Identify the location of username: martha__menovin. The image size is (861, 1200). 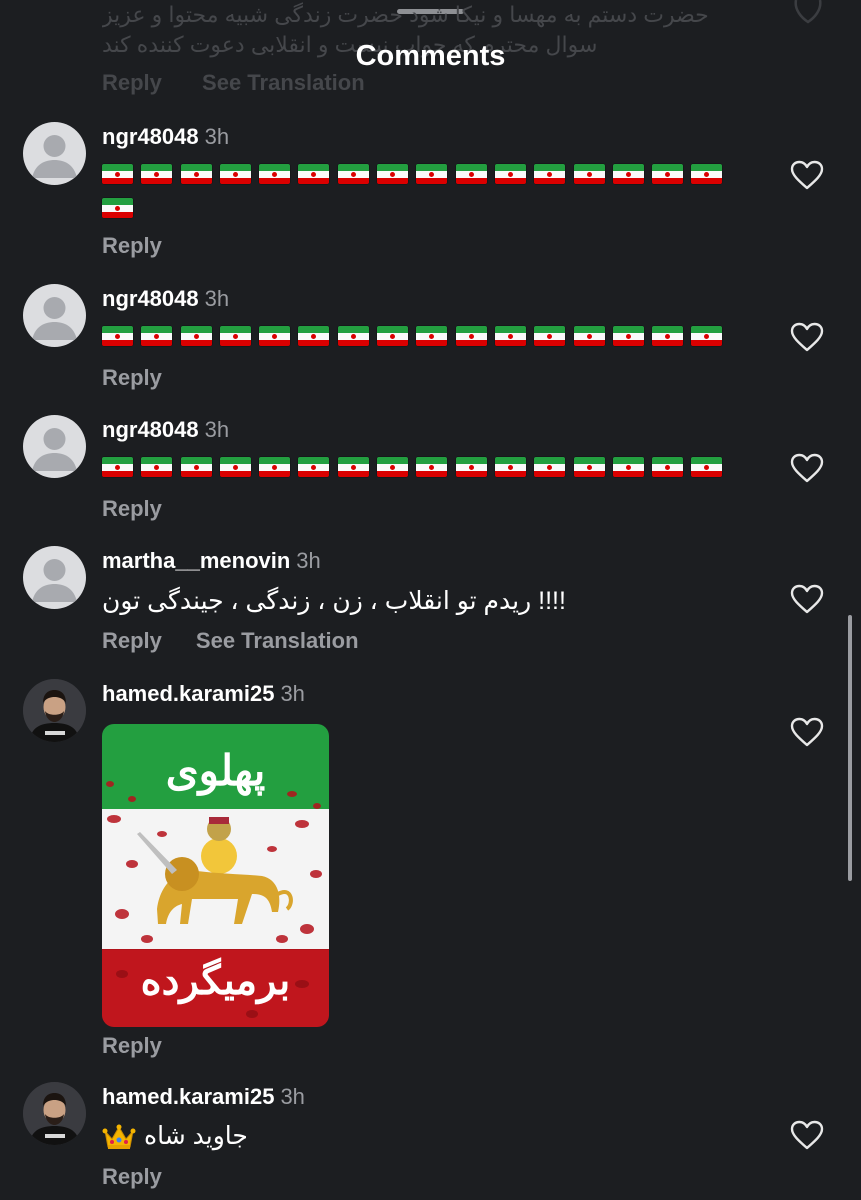
(196, 560).